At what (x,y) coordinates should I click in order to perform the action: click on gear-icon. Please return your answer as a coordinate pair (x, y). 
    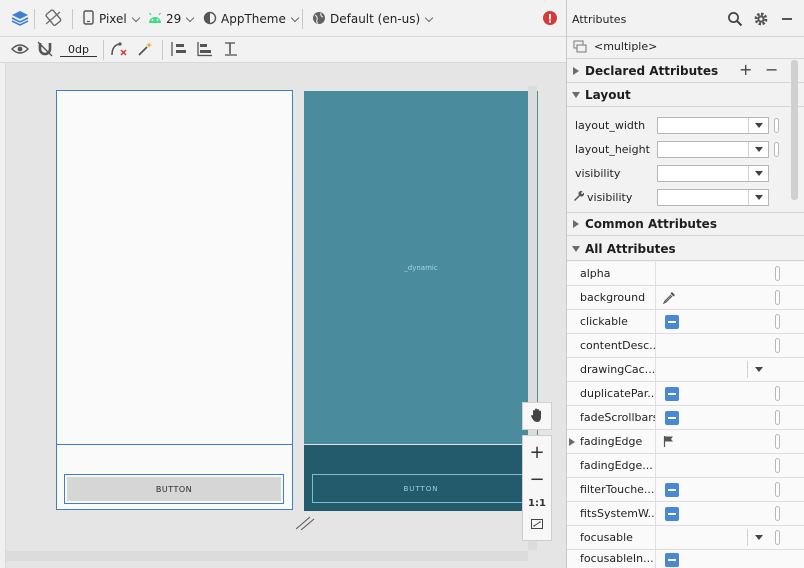
    Looking at the image, I should click on (761, 19).